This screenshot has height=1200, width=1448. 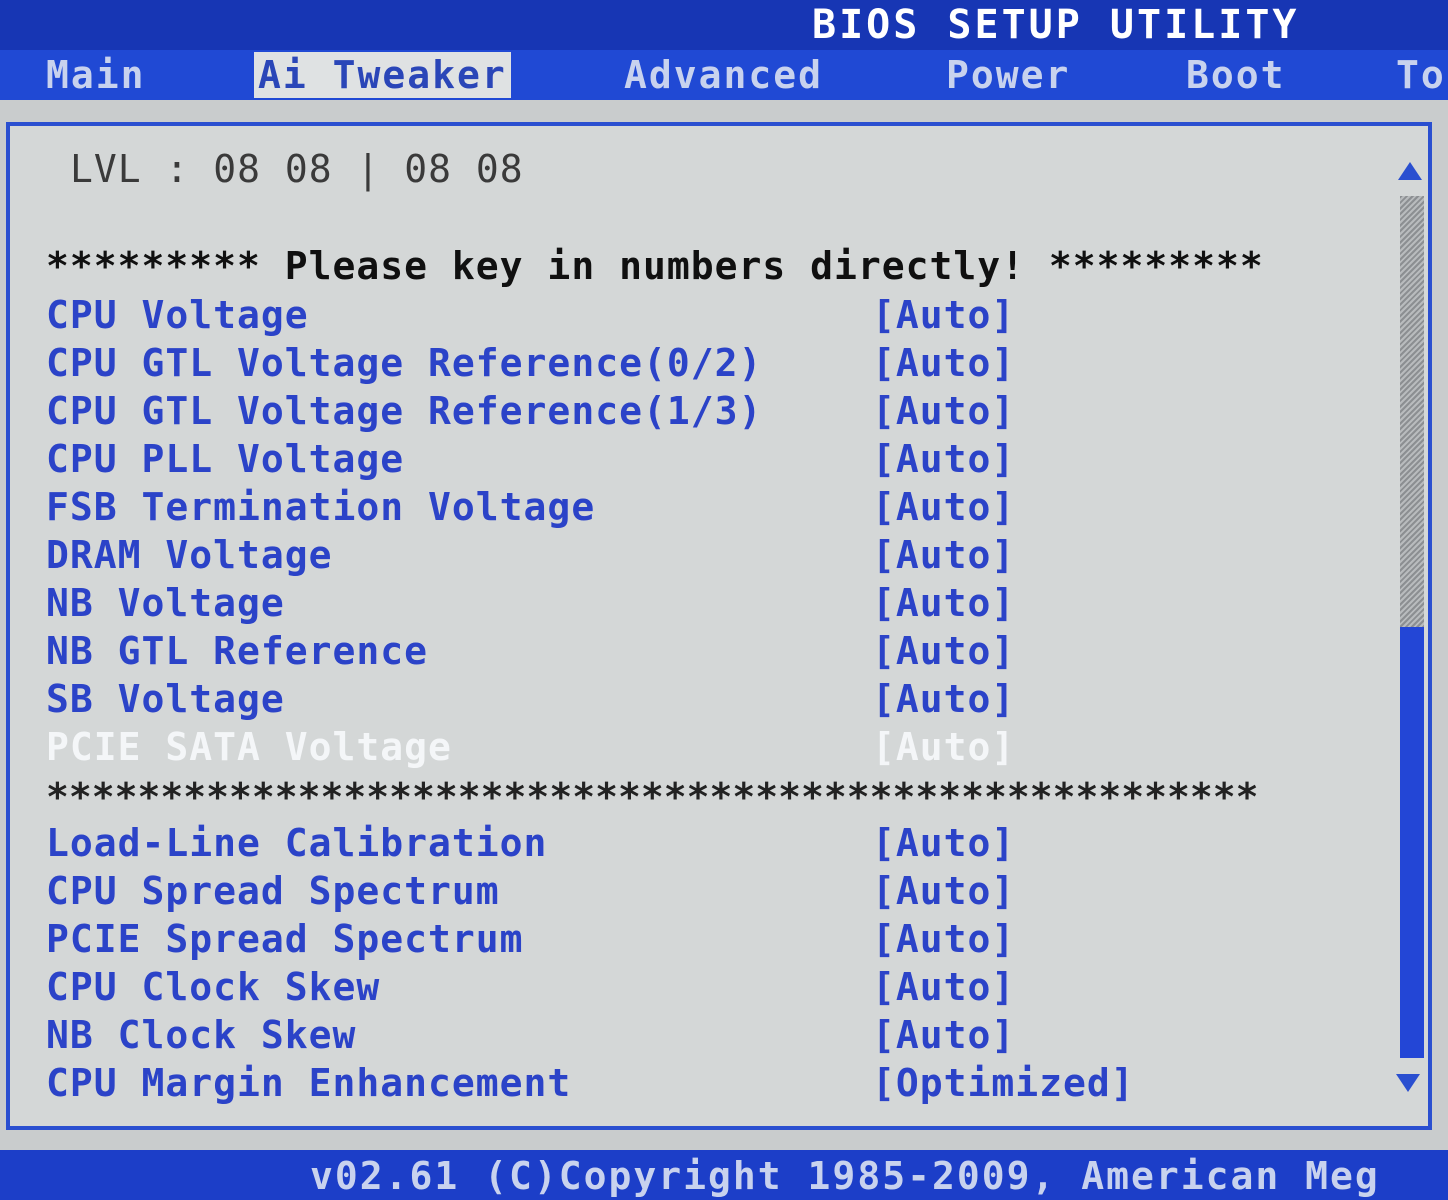 What do you see at coordinates (1410, 171) in the screenshot?
I see `scroll-up-arrow-icon` at bounding box center [1410, 171].